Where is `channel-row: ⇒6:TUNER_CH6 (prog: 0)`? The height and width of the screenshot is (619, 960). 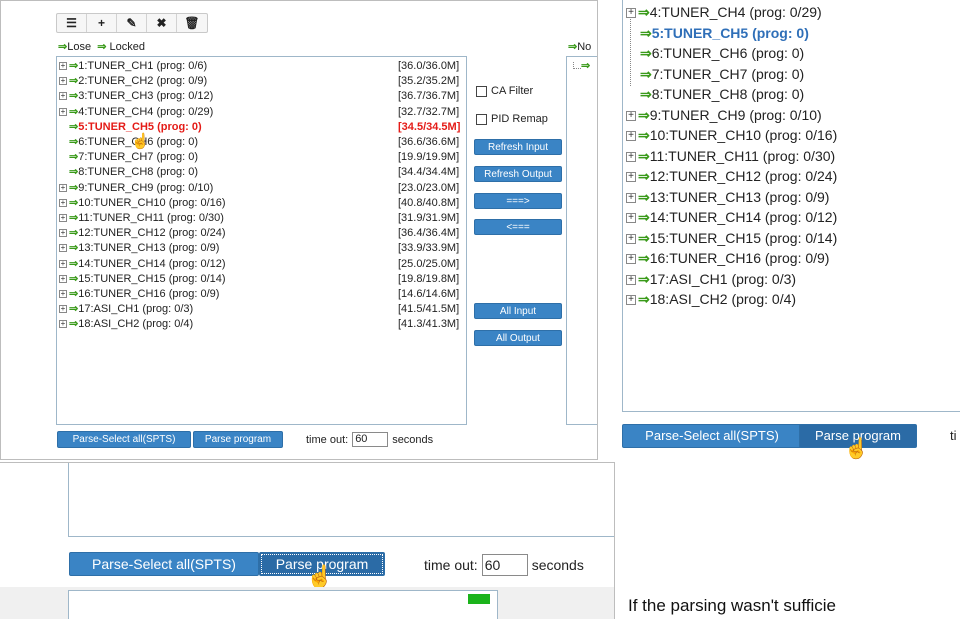
channel-row: ⇒6:TUNER_CH6 (prog: 0) is located at coordinates (722, 53).